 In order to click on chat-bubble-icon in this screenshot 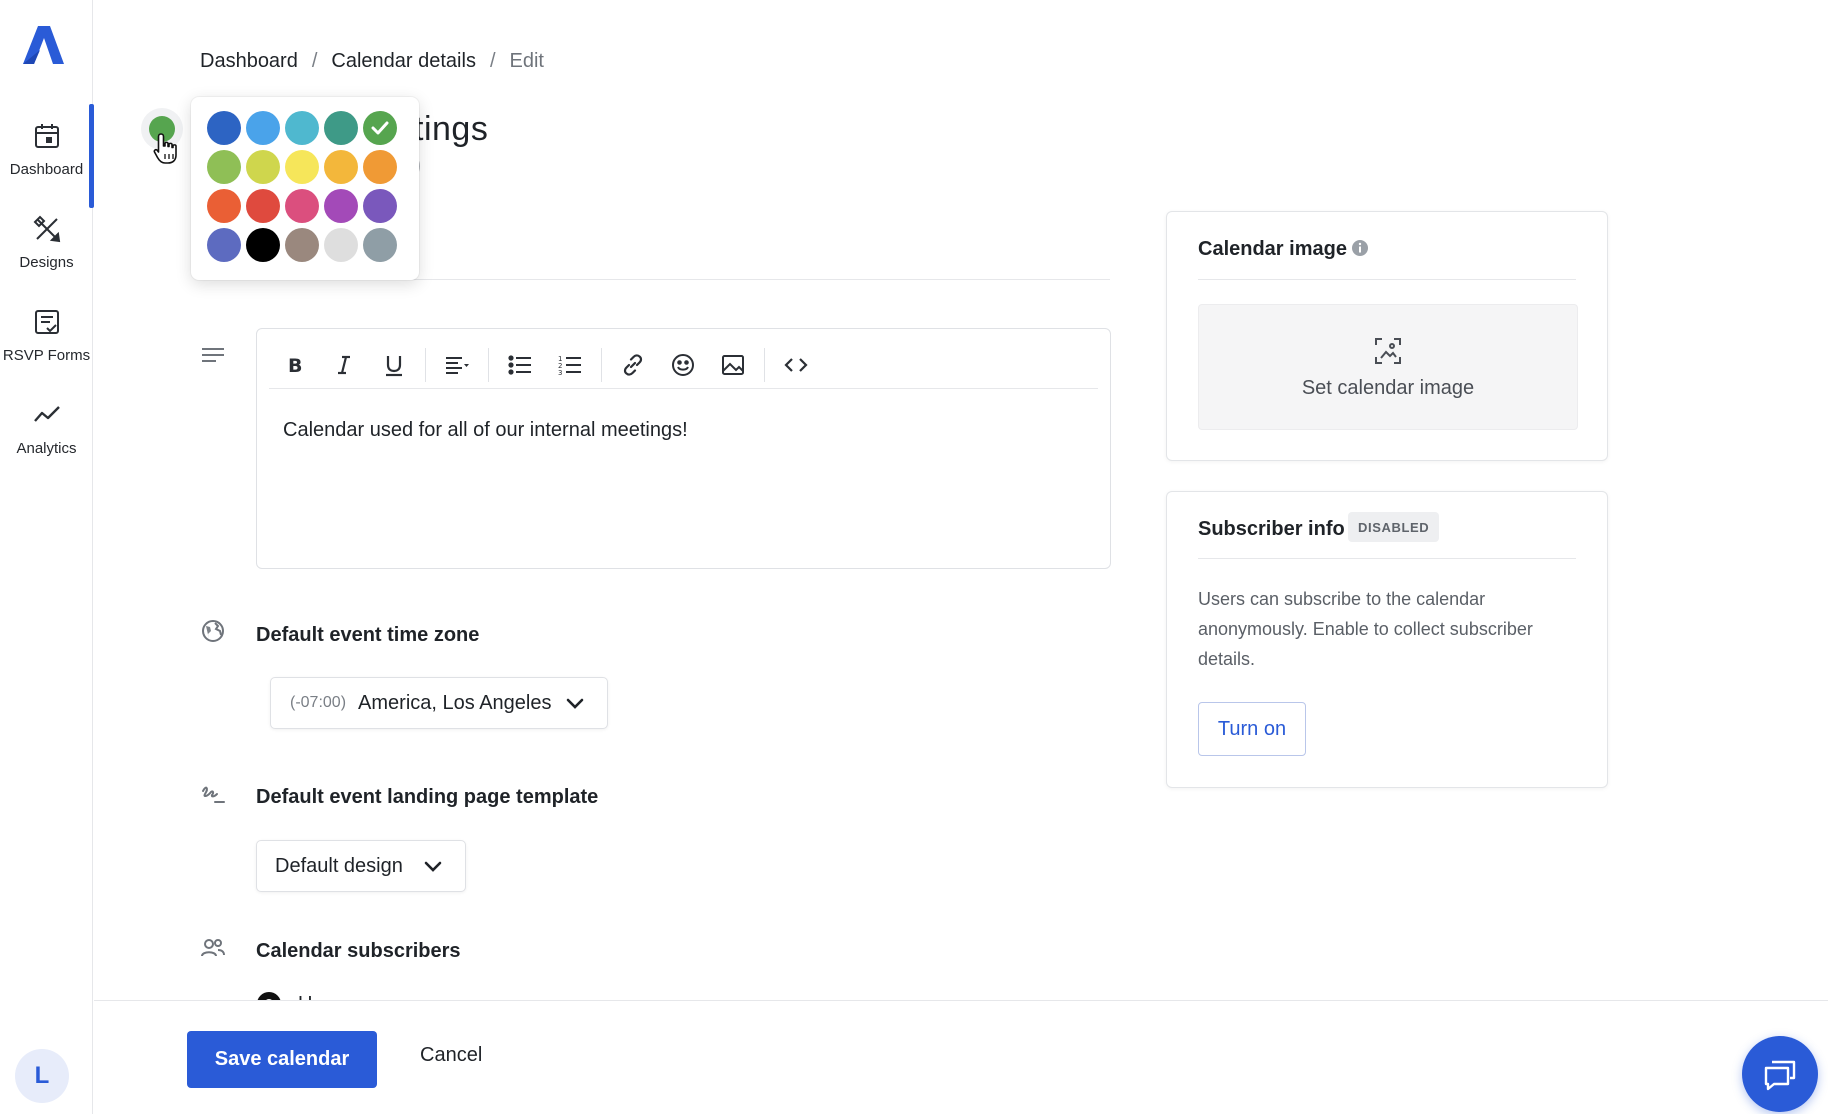, I will do `click(1780, 1075)`.